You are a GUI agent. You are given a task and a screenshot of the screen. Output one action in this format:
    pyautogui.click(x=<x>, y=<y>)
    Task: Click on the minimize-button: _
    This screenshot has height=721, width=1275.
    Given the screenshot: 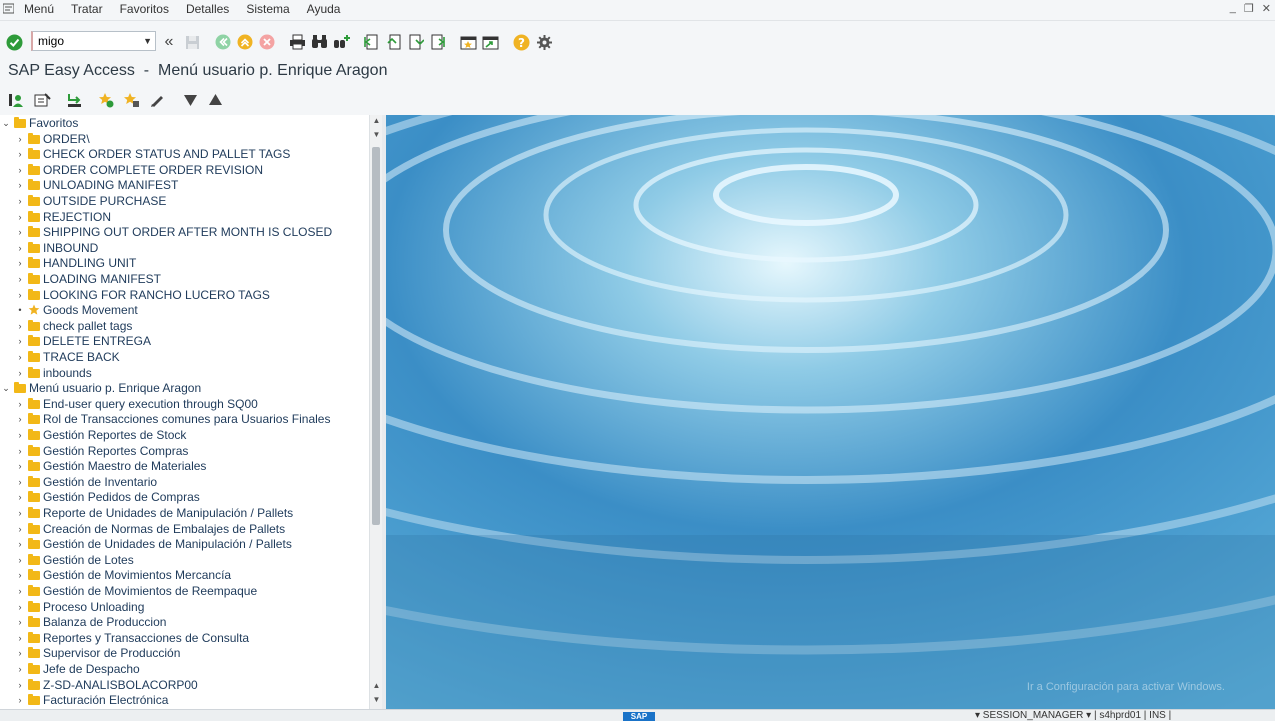 What is the action you would take?
    pyautogui.click(x=1233, y=8)
    